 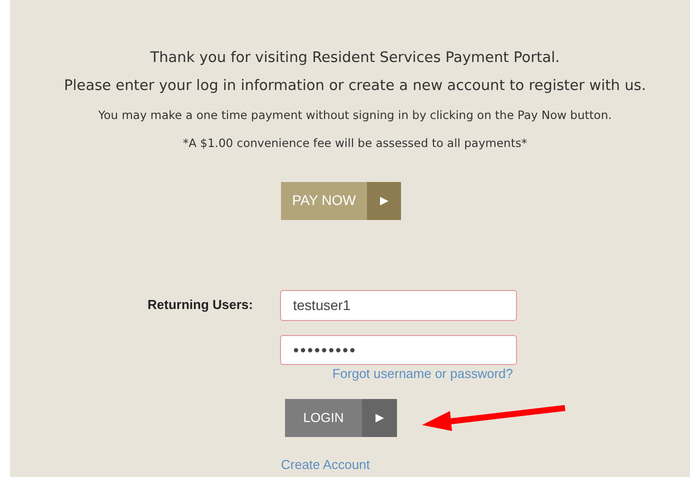 I want to click on pay-now-button: PAY NOW ▶, so click(x=341, y=201).